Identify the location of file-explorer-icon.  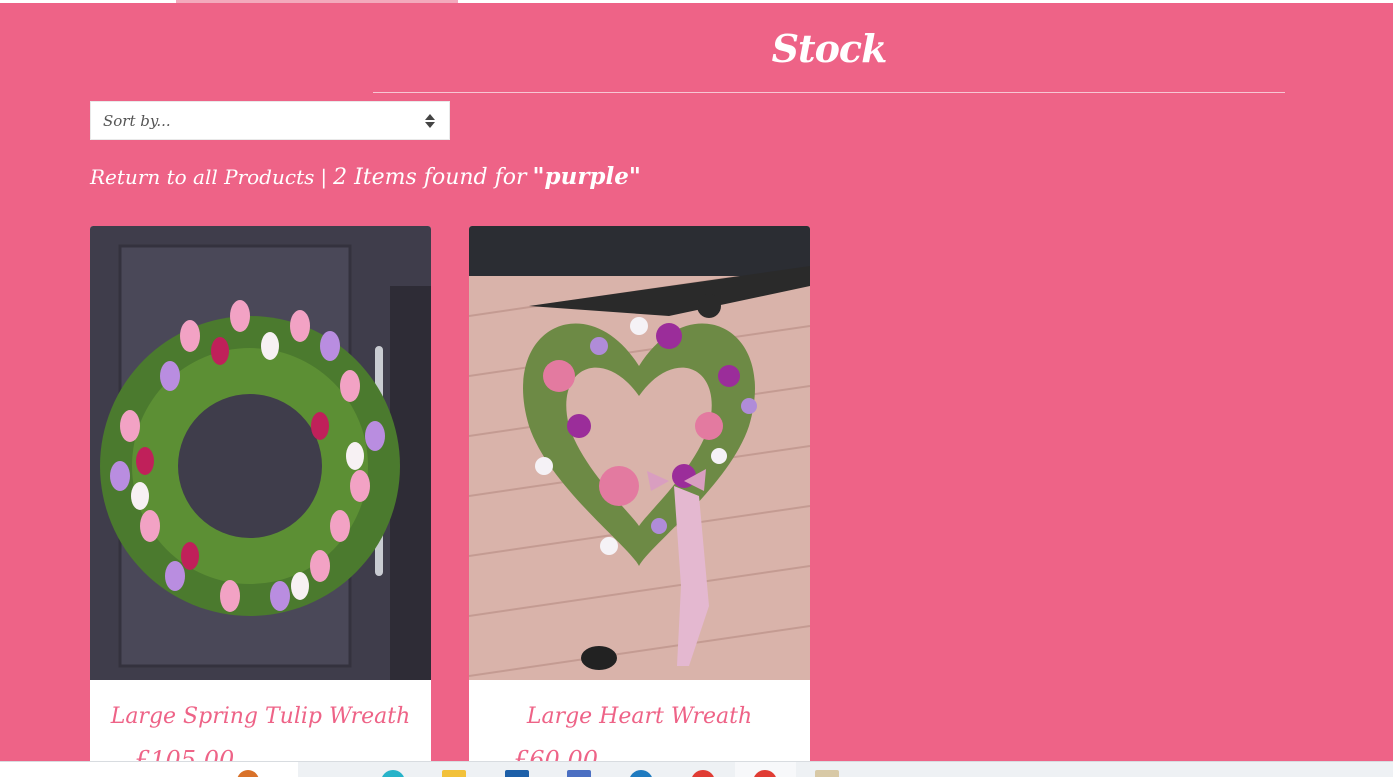
(454, 773).